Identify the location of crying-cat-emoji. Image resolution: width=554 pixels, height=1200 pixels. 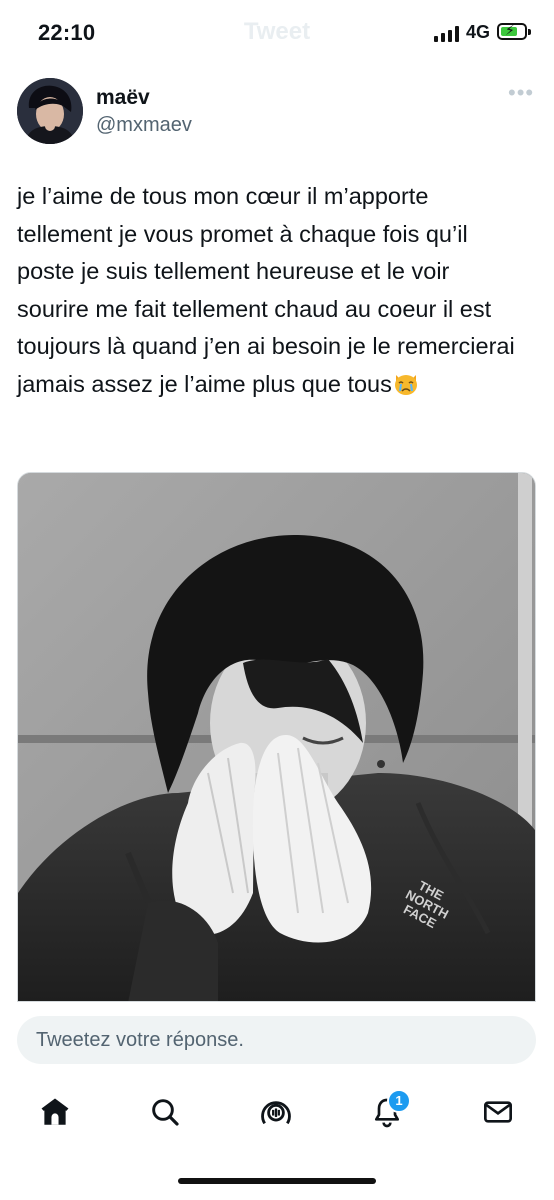
(406, 383).